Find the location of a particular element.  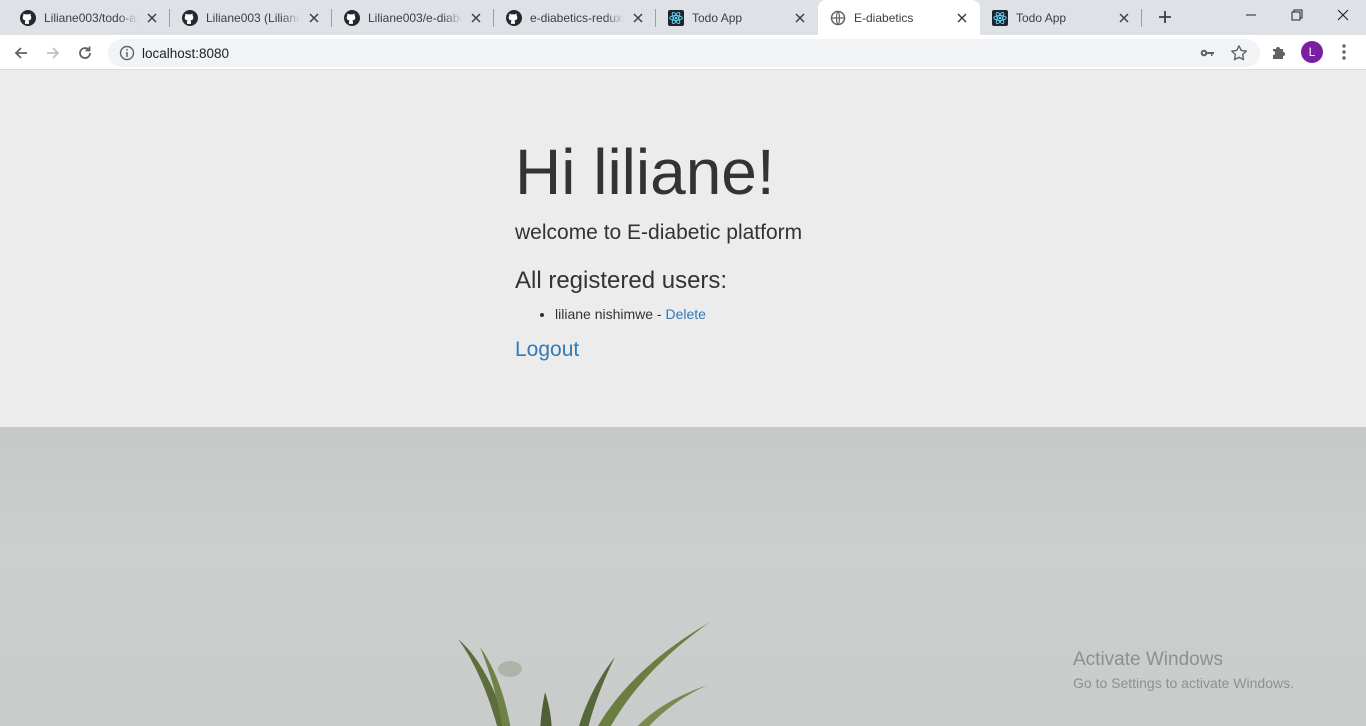

forward-arrow-icon is located at coordinates (53, 53).